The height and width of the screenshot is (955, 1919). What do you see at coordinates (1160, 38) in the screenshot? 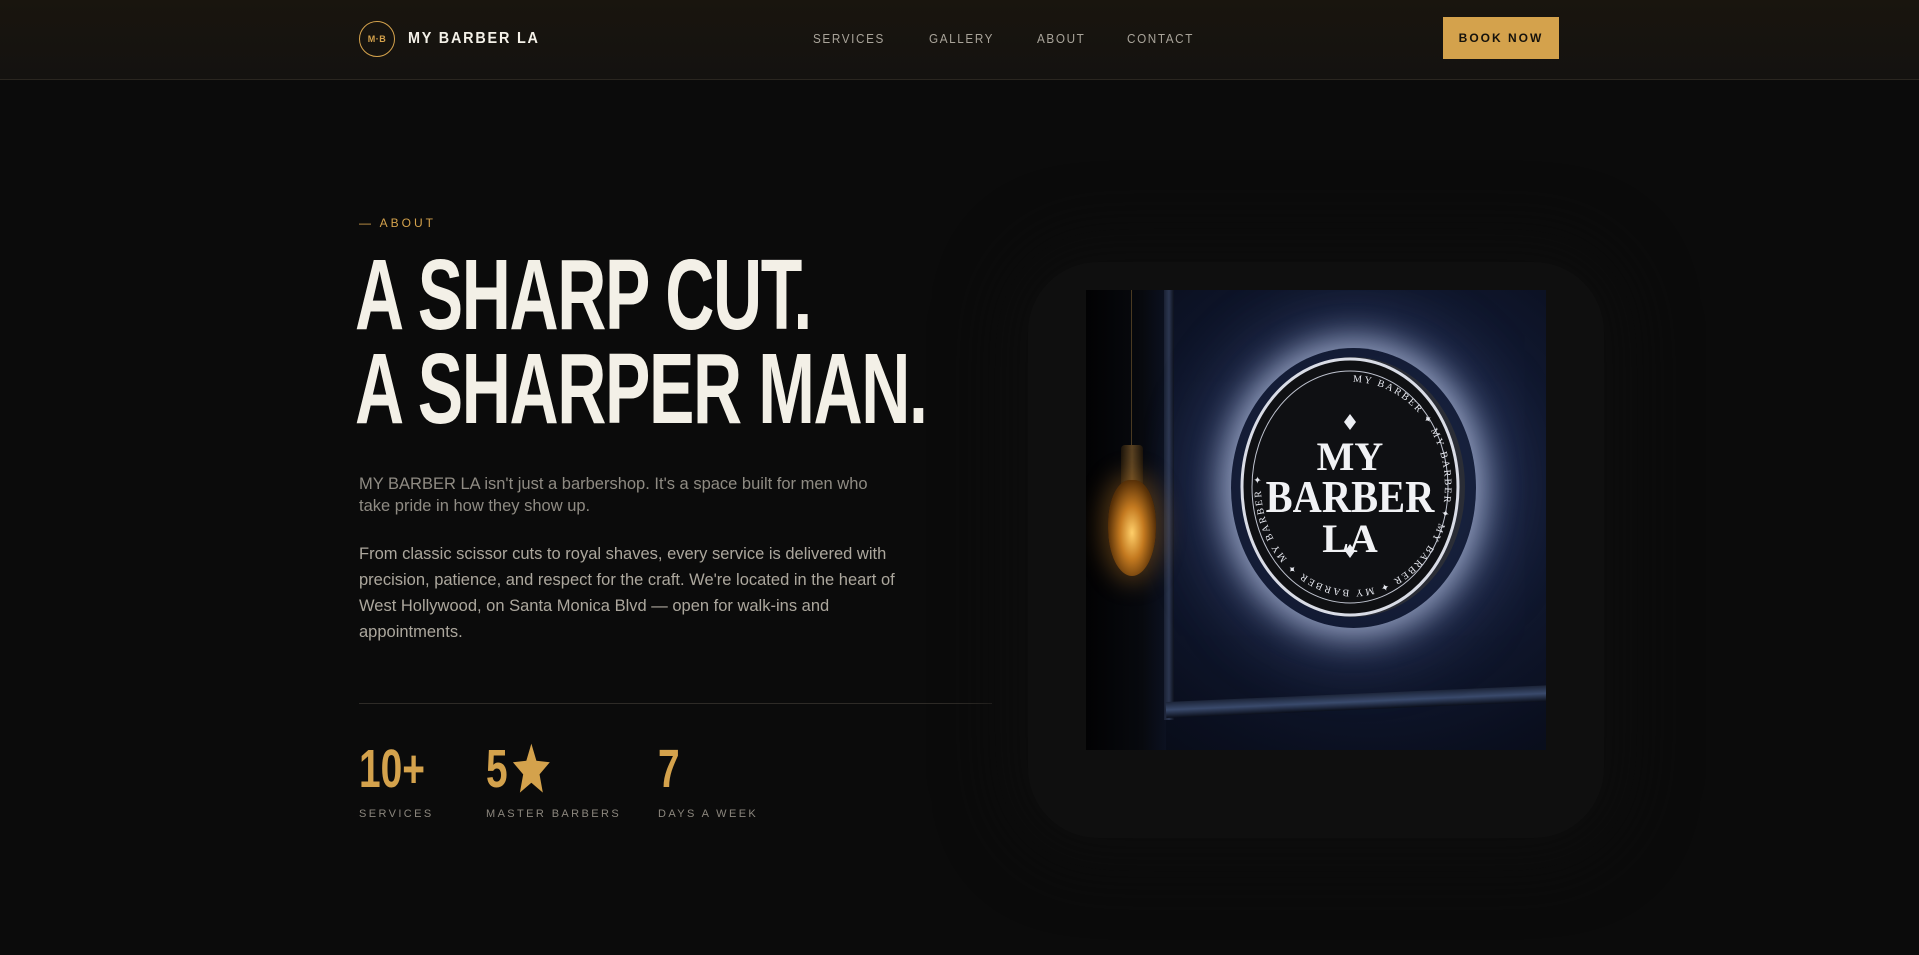
I see `nav-link-contact: CONTACT` at bounding box center [1160, 38].